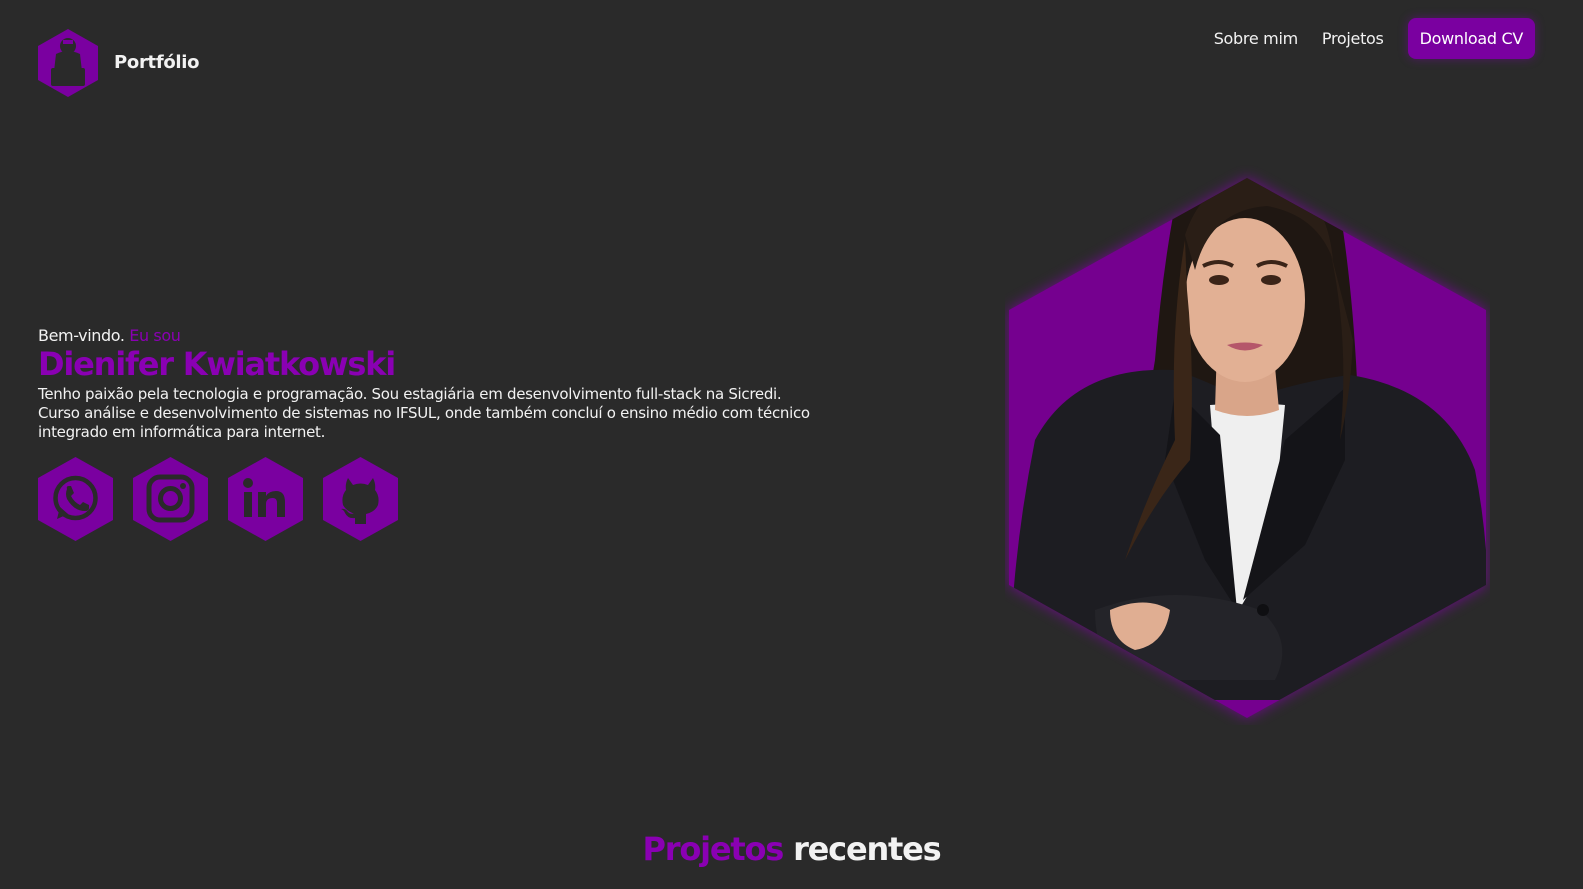  Describe the element at coordinates (791, 849) in the screenshot. I see `section-title: Projetos recentes` at that location.